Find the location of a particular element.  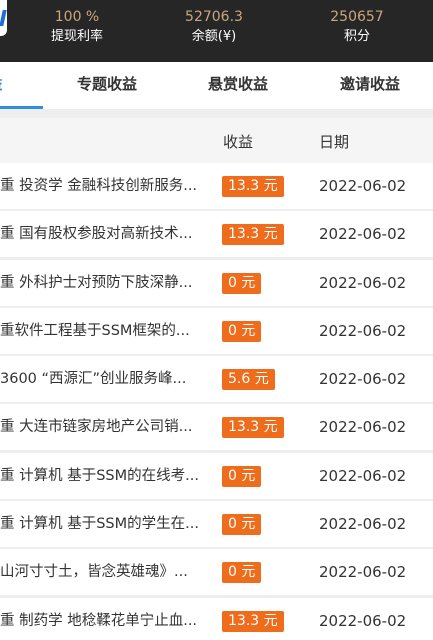

stat-points: 250657 积分 is located at coordinates (357, 27).